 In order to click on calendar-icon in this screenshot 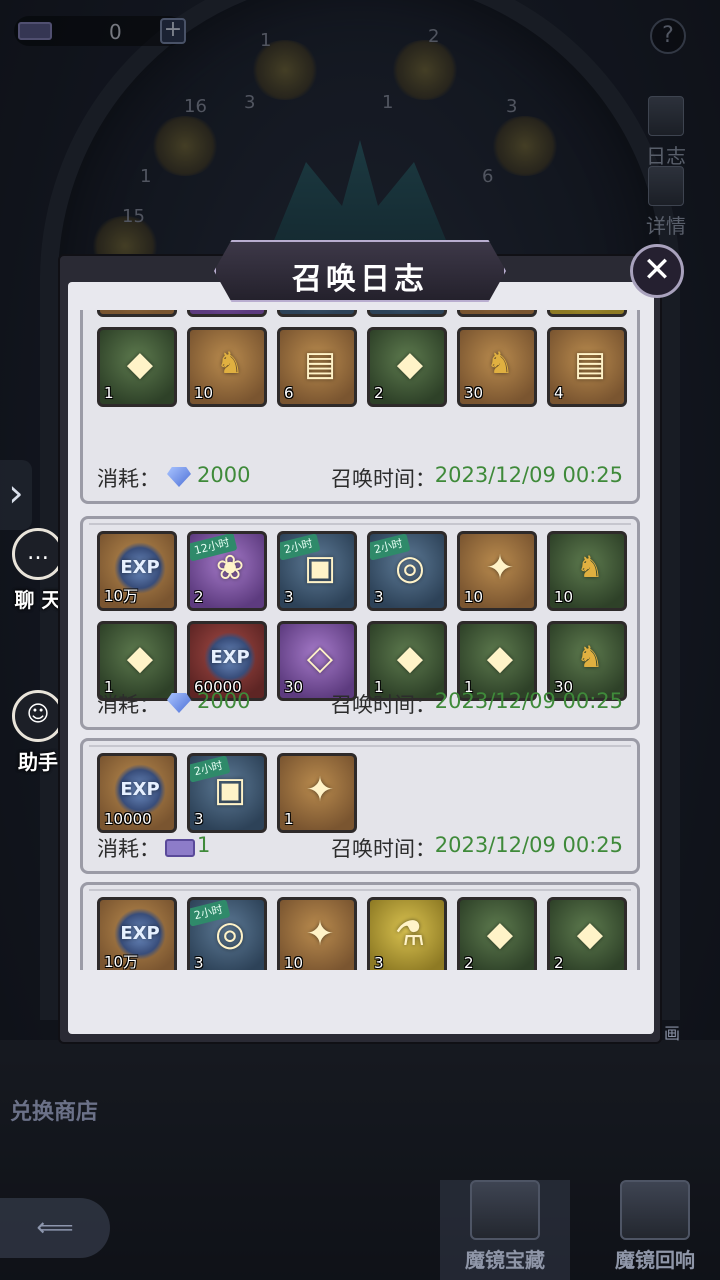, I will do `click(505, 1210)`.